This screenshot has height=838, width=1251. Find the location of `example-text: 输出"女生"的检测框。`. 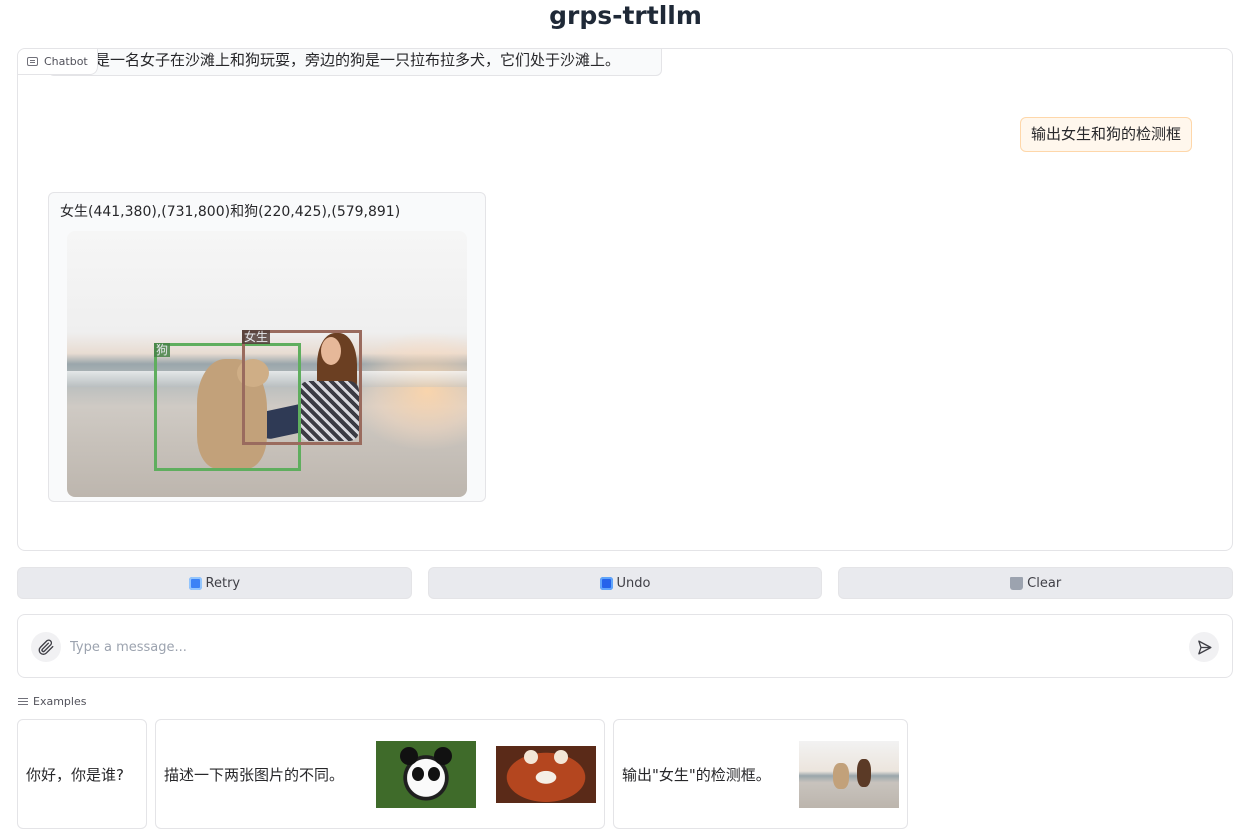

example-text: 输出"女生"的检测框。 is located at coordinates (696, 774).